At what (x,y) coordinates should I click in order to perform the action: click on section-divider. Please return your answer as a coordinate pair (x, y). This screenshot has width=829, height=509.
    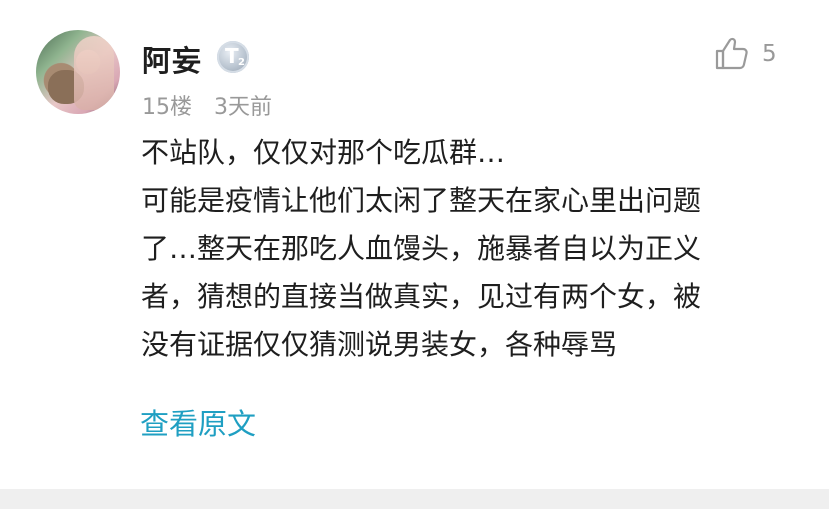
    Looking at the image, I should click on (414, 499).